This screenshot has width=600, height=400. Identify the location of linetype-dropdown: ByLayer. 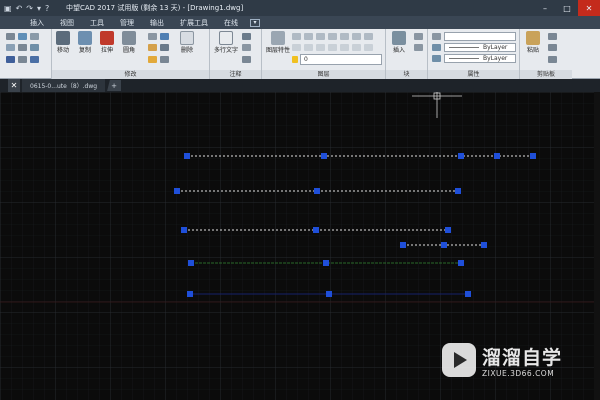
(480, 47).